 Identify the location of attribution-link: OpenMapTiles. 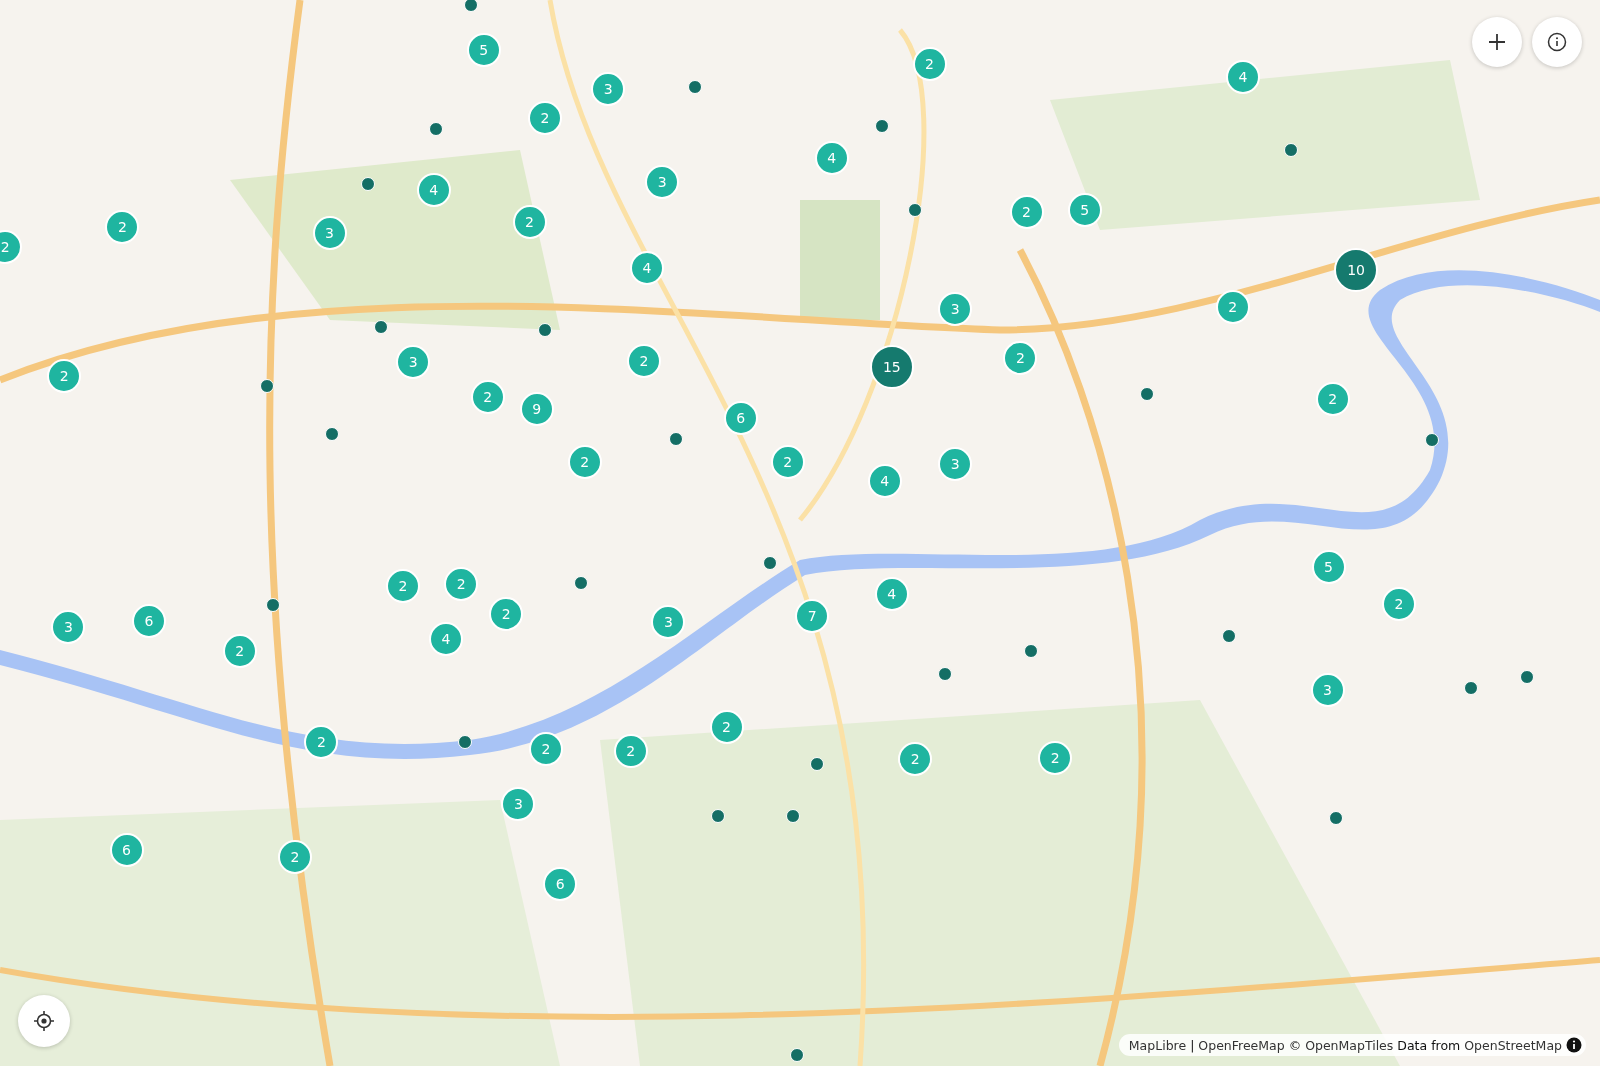
(1349, 1045).